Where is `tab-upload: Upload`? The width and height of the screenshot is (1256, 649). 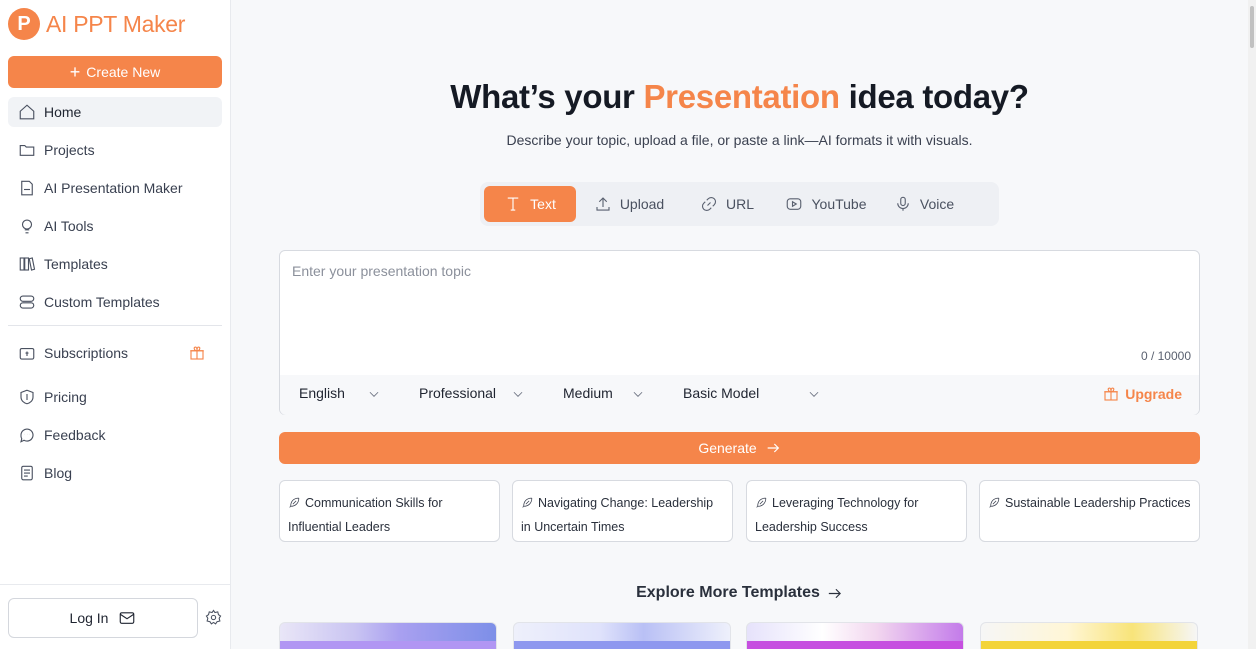
tab-upload: Upload is located at coordinates (629, 204).